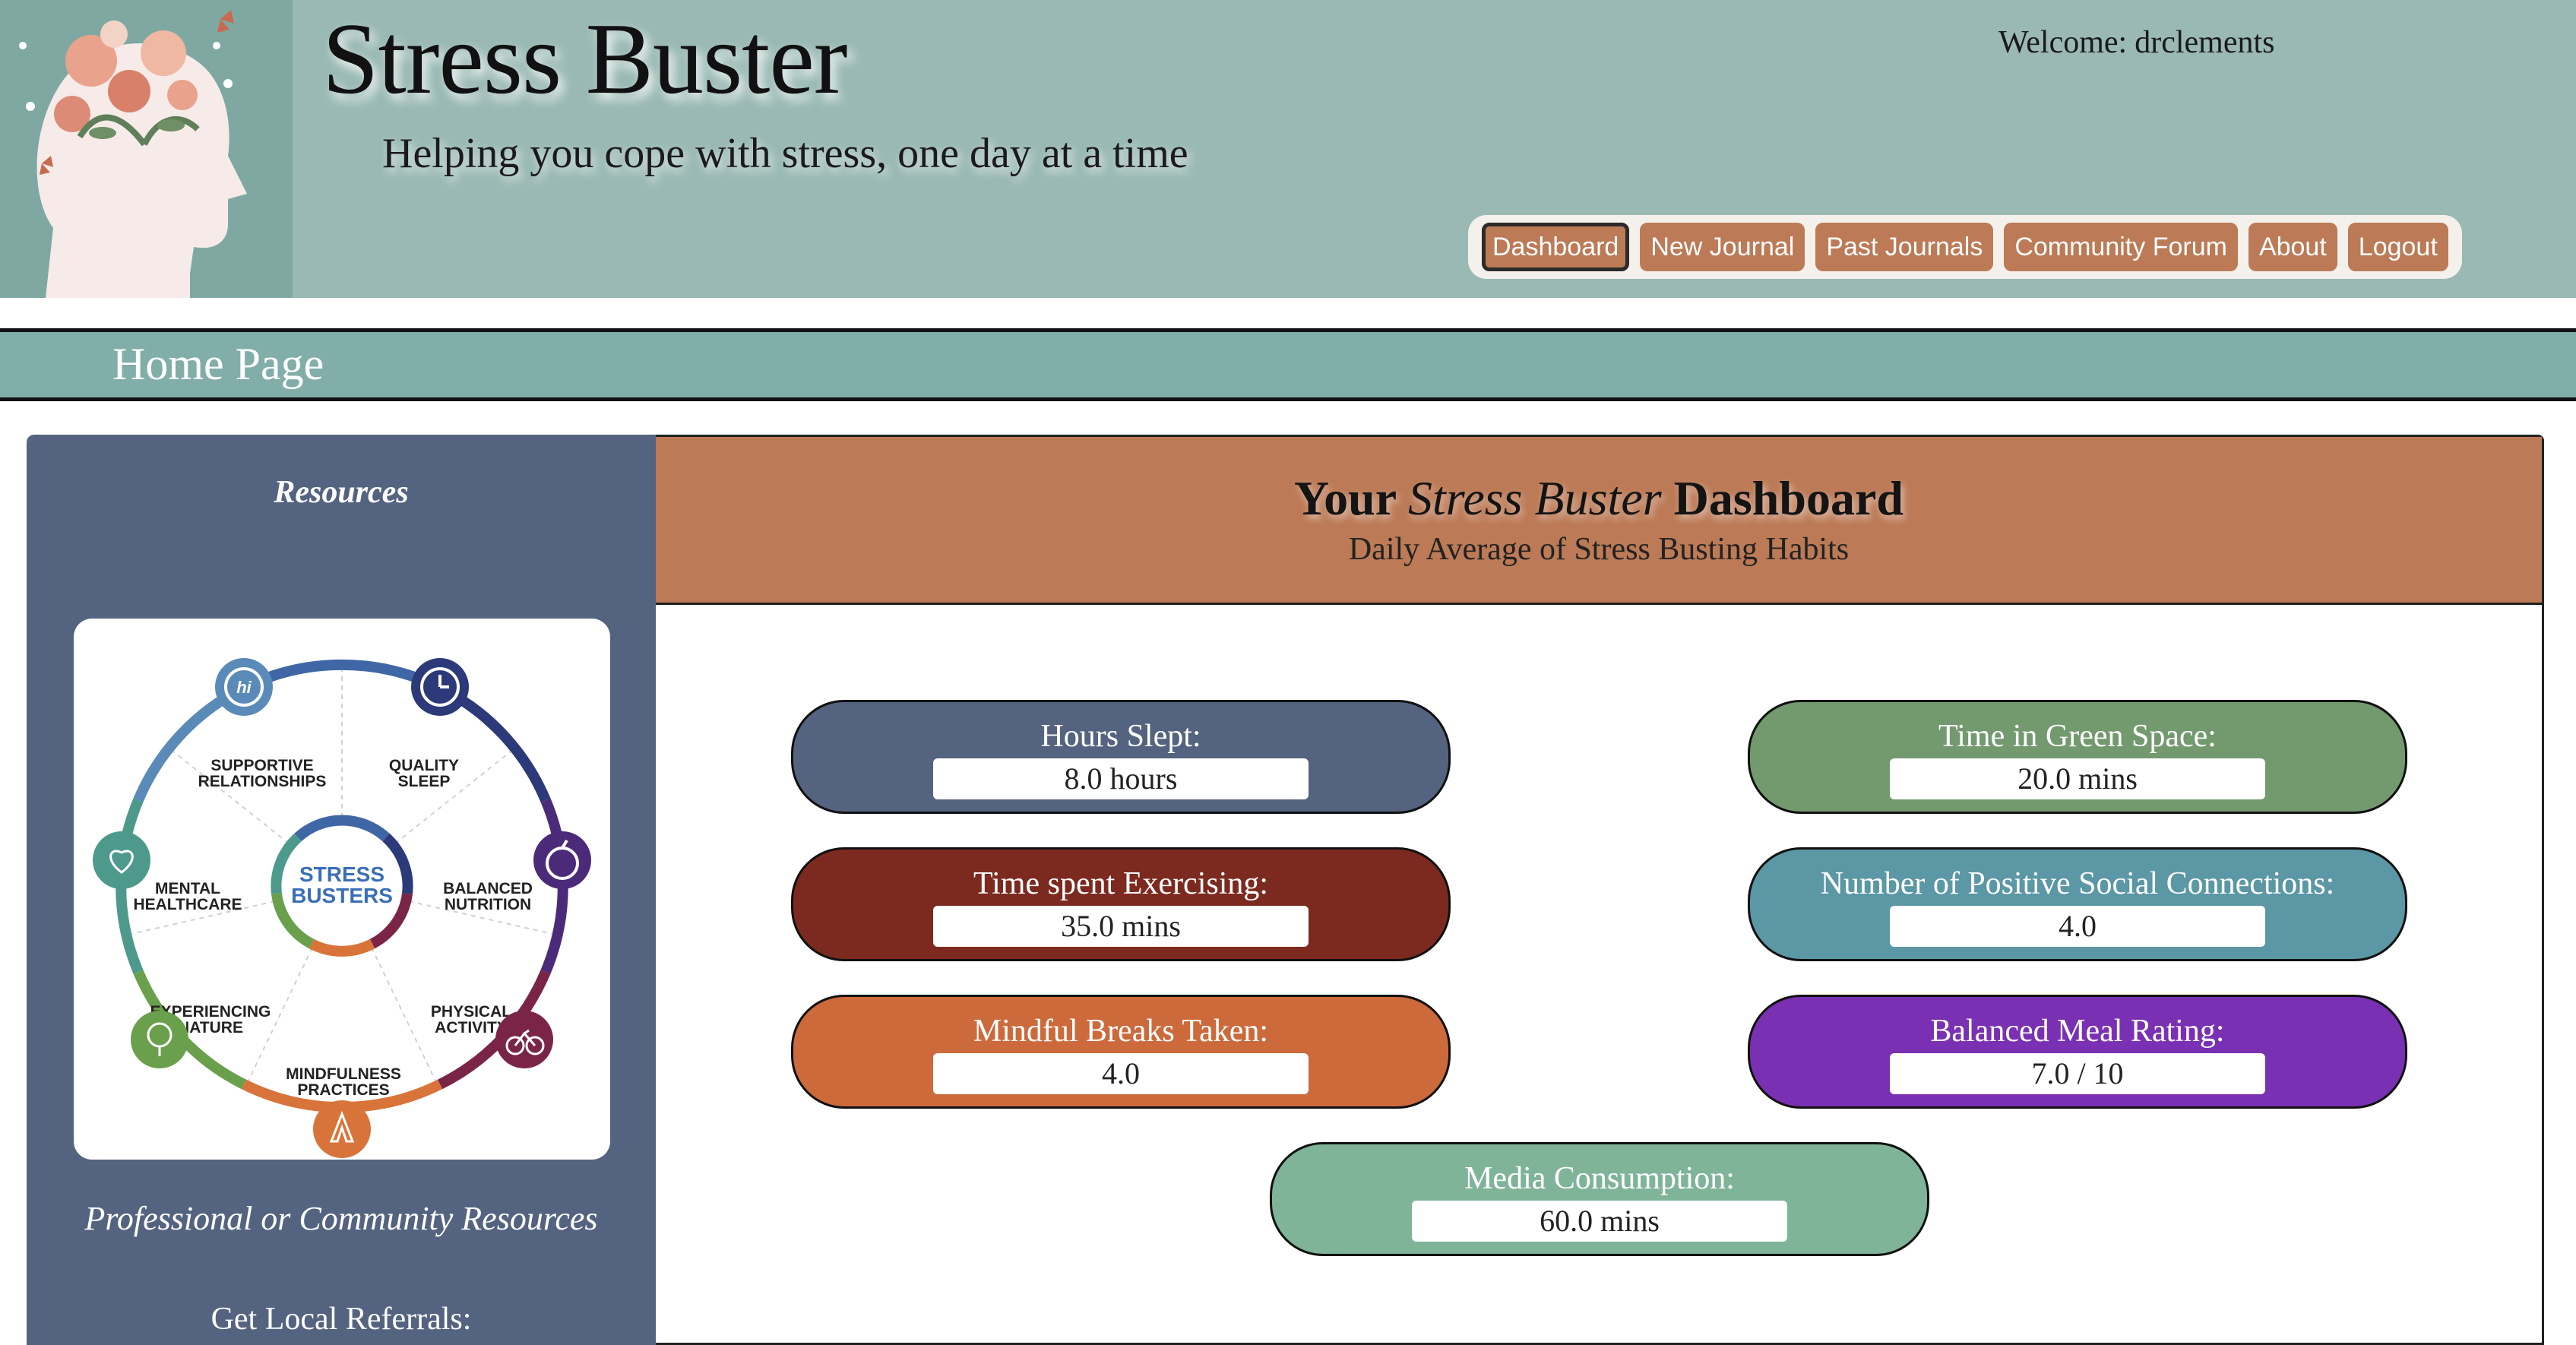 The image size is (2576, 1345). I want to click on wheel-label-mindfulness: MINDFULNESS, so click(343, 1074).